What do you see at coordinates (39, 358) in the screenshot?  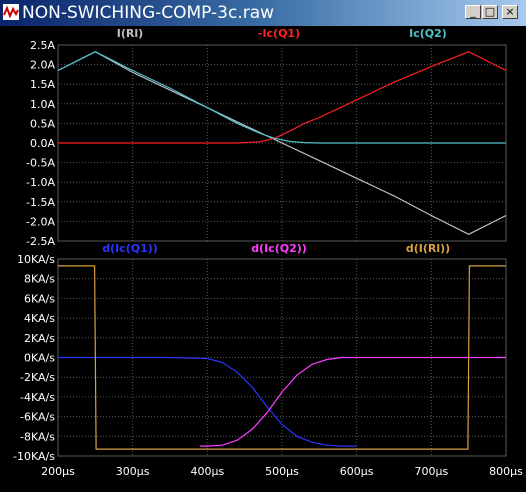 I see `y-tick-label: 0KA/s` at bounding box center [39, 358].